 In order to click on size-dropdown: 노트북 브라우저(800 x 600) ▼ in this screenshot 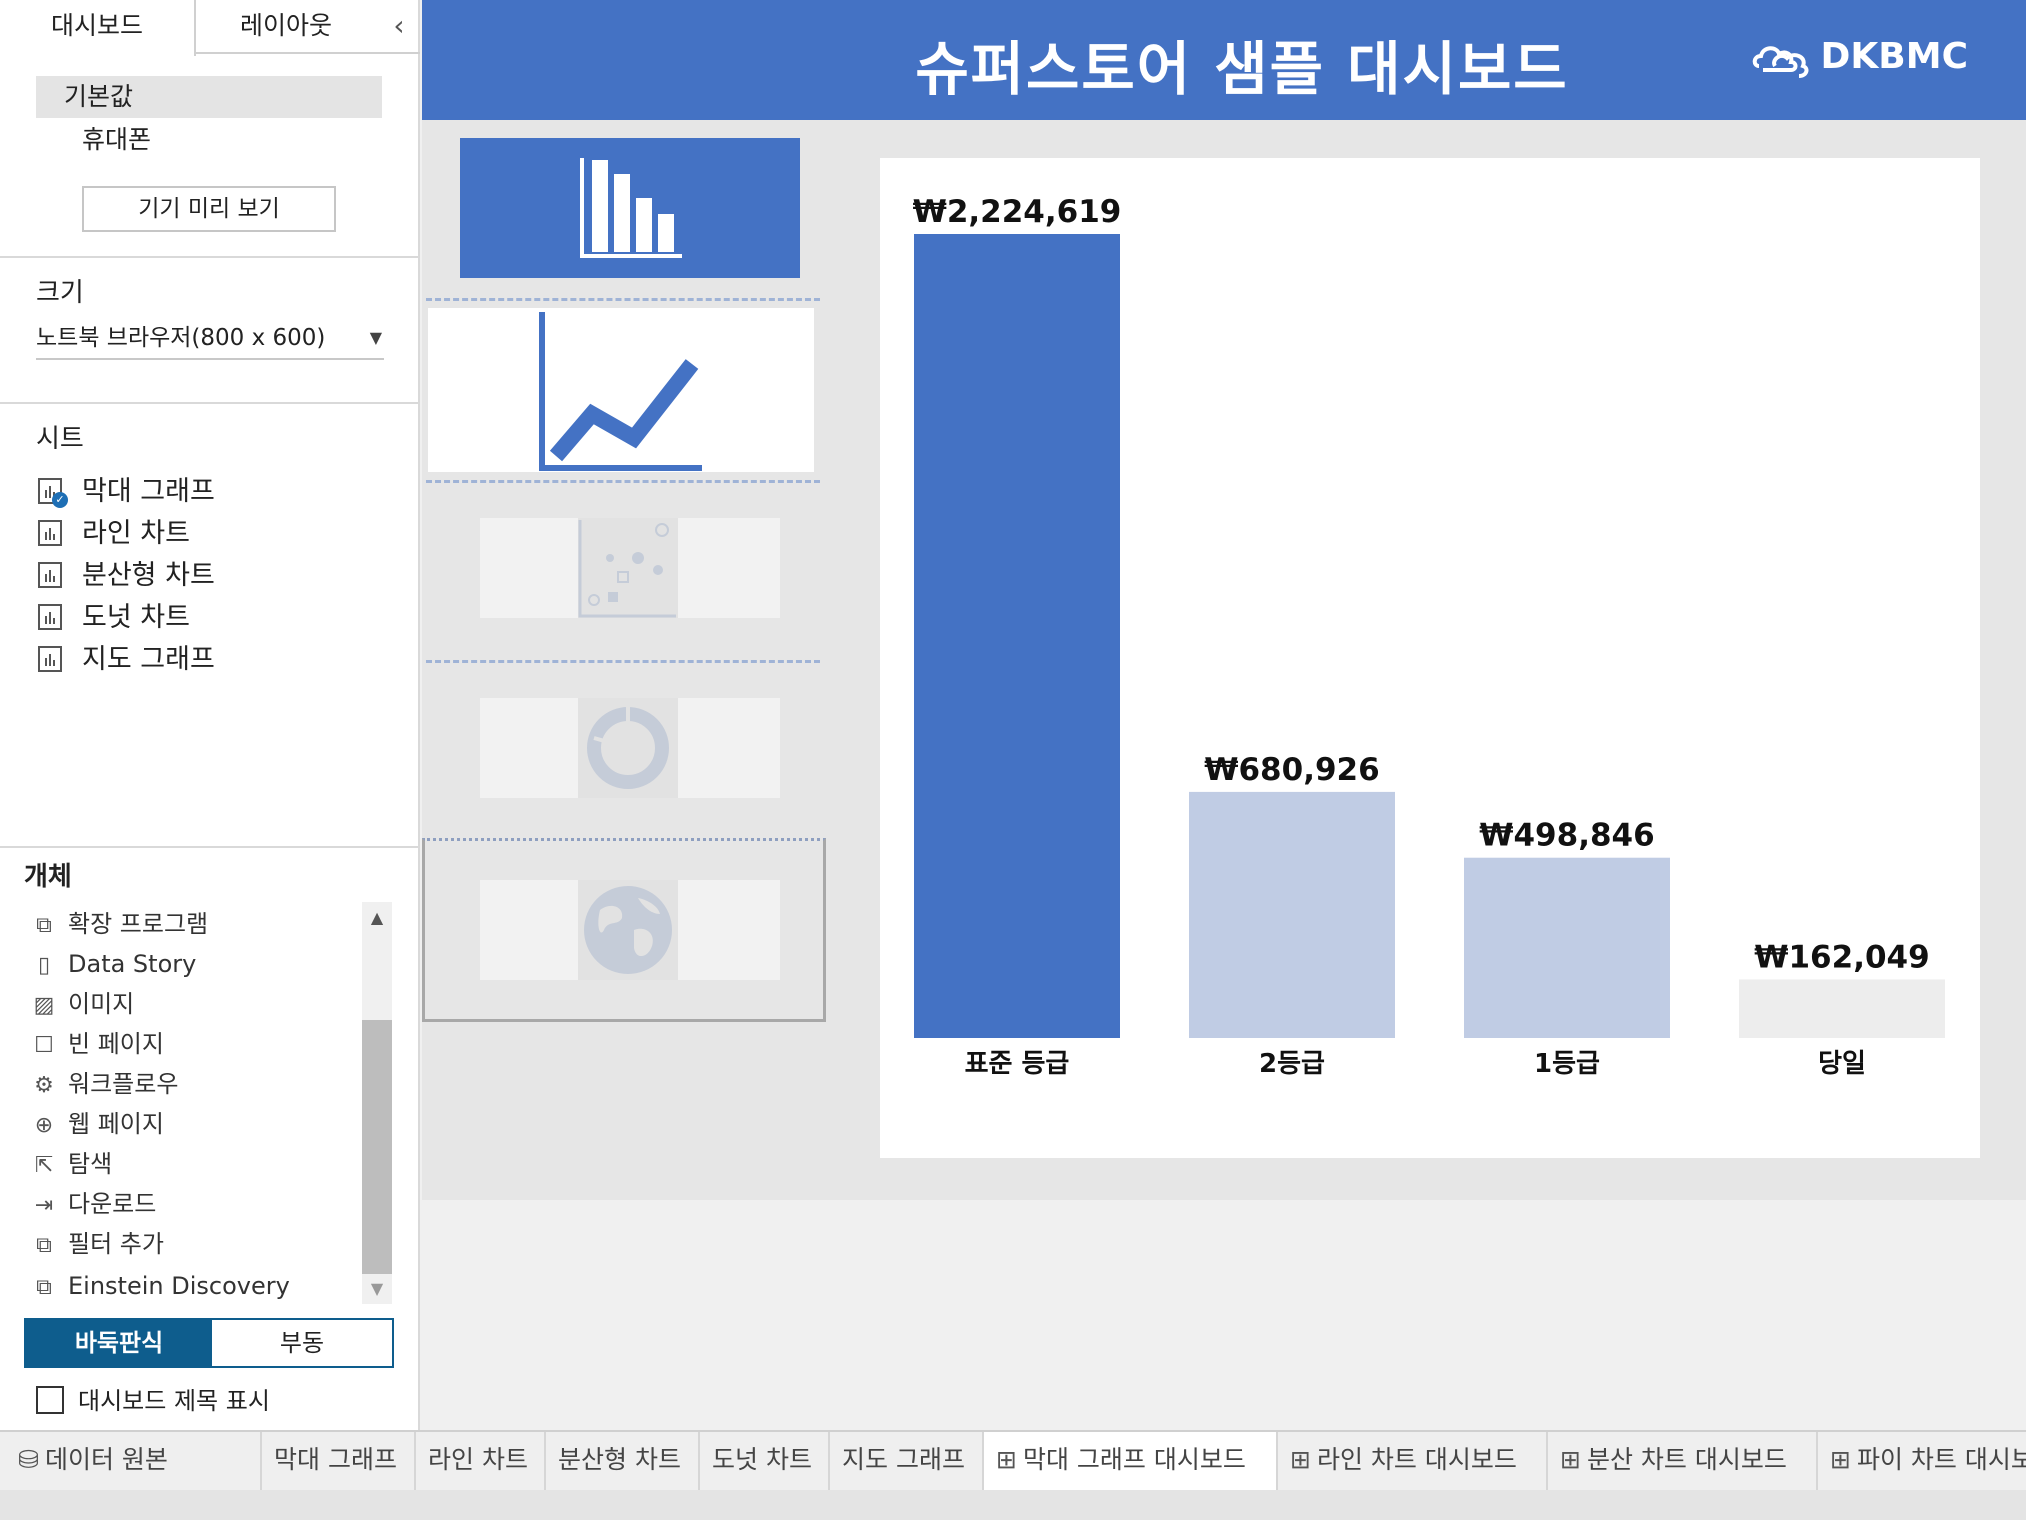, I will do `click(210, 339)`.